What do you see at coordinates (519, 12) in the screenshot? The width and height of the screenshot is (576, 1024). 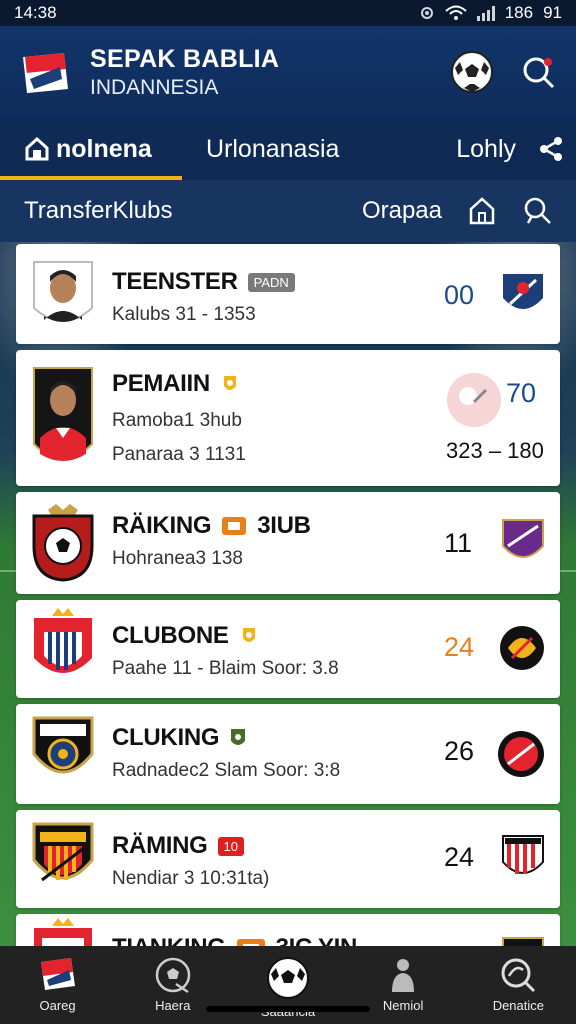 I see `battery-level: 186` at bounding box center [519, 12].